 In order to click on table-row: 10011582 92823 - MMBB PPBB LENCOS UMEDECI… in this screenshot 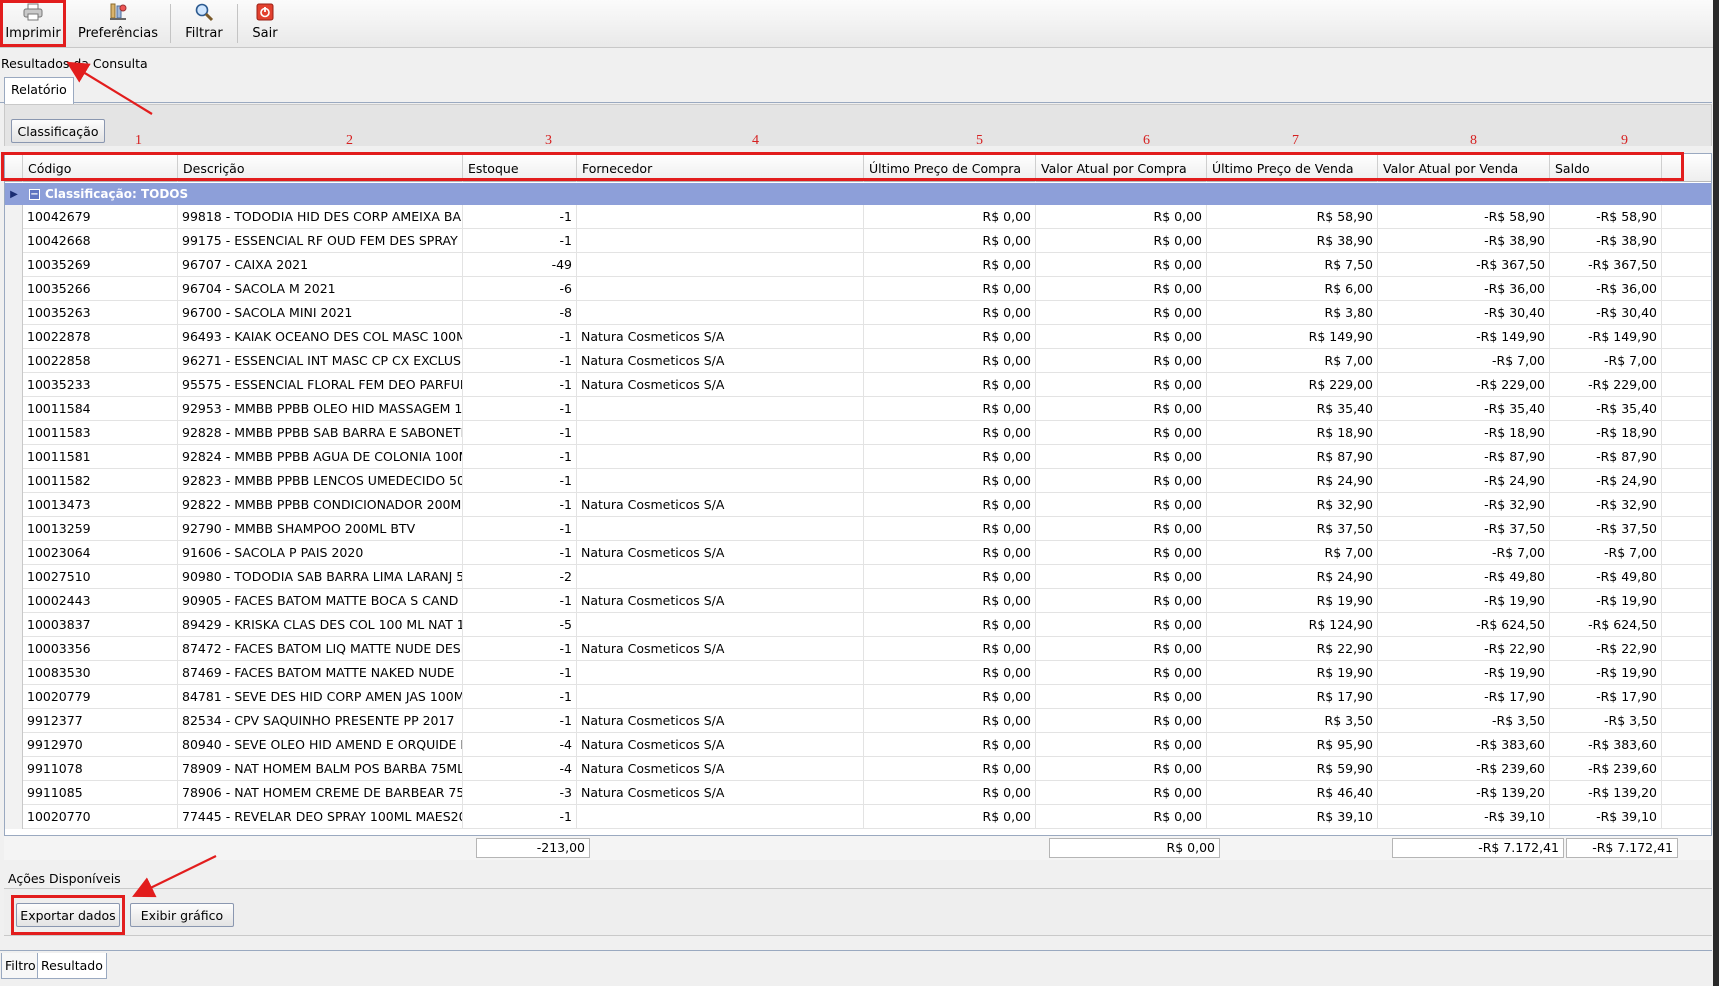, I will do `click(858, 481)`.